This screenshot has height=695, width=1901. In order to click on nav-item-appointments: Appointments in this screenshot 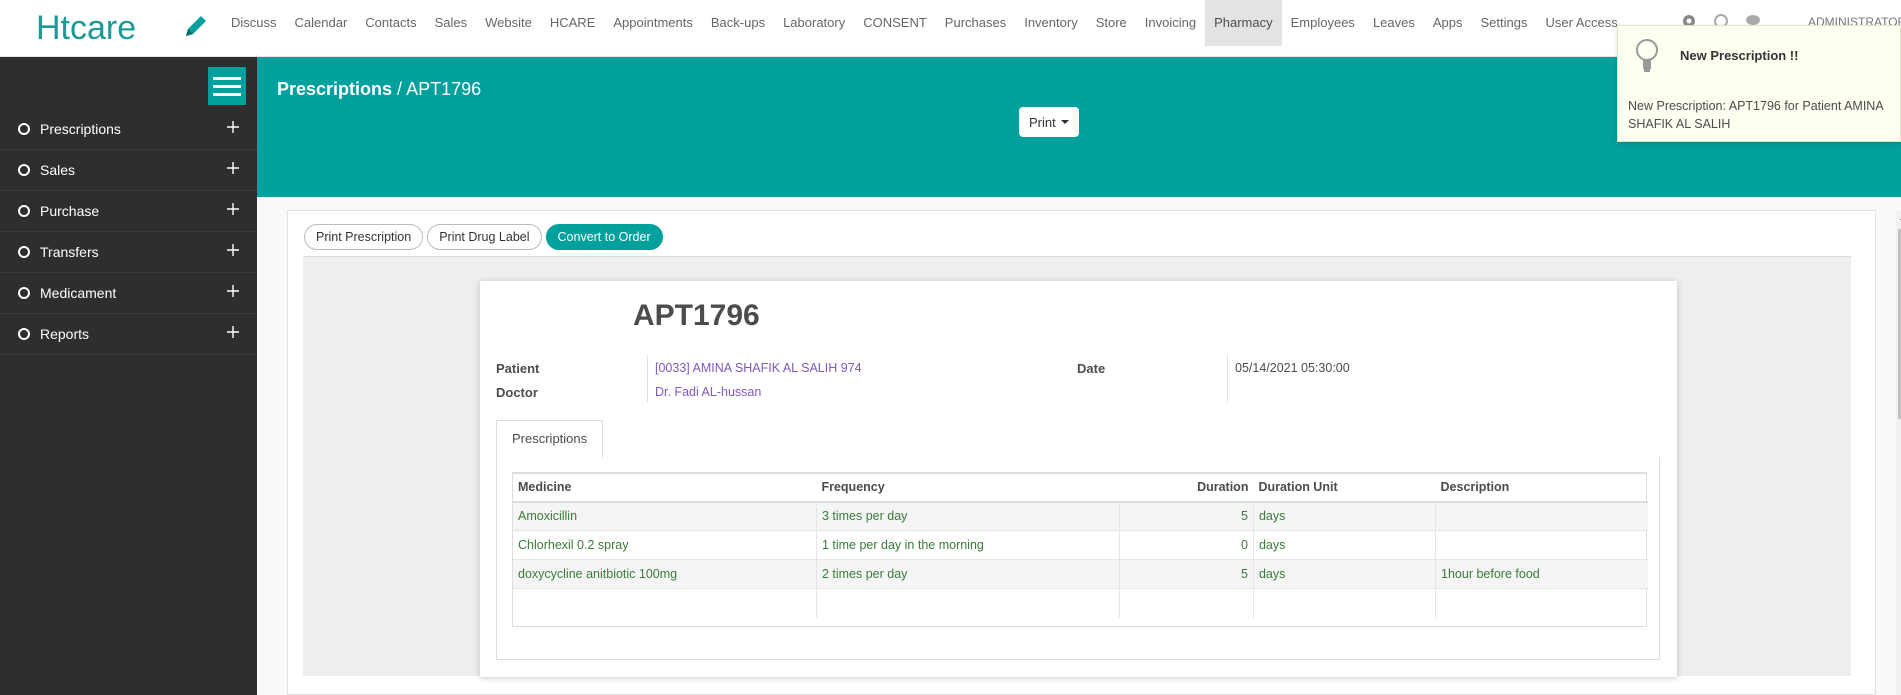, I will do `click(653, 23)`.